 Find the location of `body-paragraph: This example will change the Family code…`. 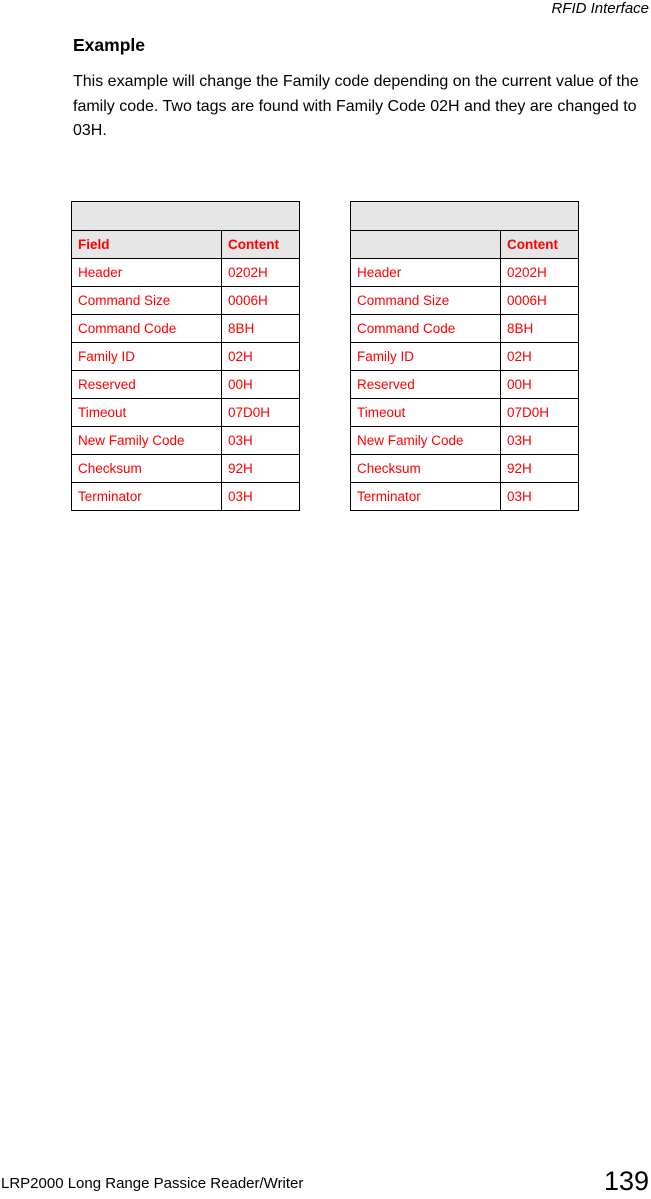

body-paragraph: This example will change the Family code… is located at coordinates (356, 106).